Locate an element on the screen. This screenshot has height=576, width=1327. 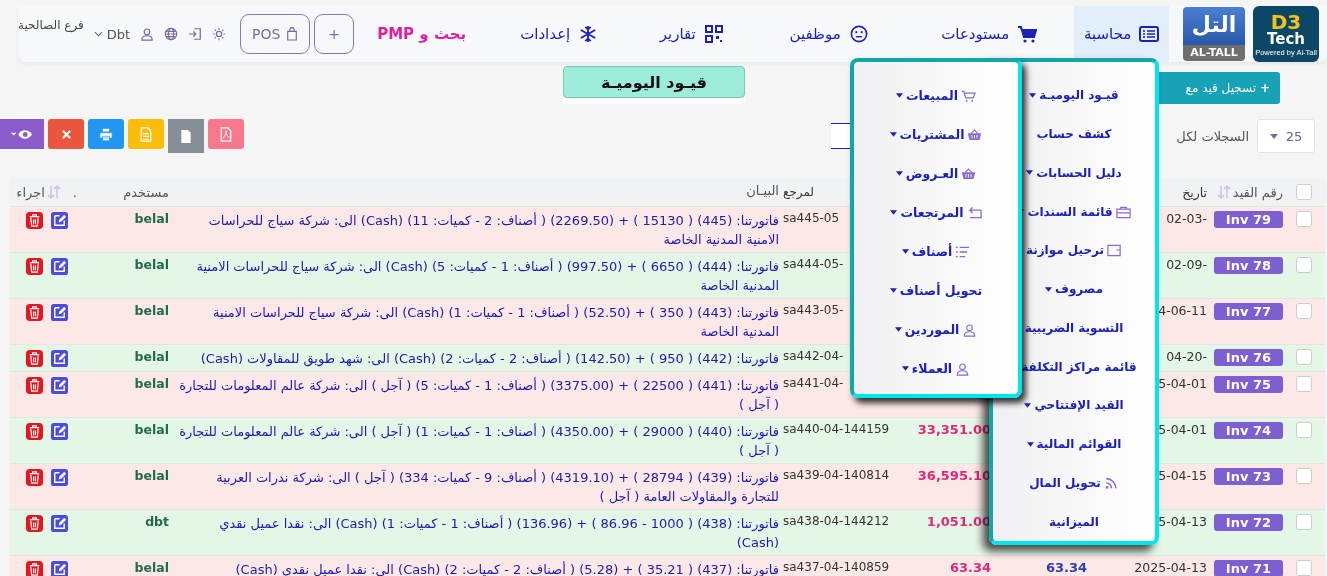
add-button: + is located at coordinates (334, 34).